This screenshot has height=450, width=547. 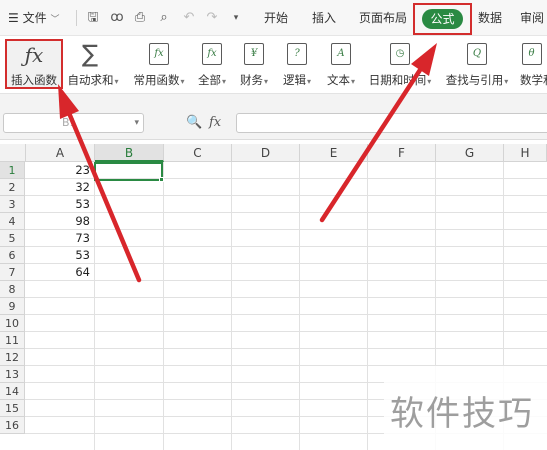 What do you see at coordinates (13, 153) in the screenshot?
I see `select-all-corner` at bounding box center [13, 153].